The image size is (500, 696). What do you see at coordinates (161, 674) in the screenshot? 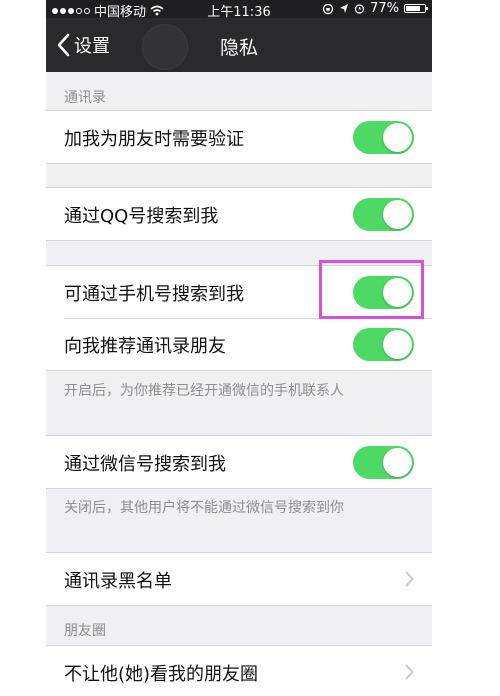
I see `row-label: 不让他(她)看我的朋友圈` at bounding box center [161, 674].